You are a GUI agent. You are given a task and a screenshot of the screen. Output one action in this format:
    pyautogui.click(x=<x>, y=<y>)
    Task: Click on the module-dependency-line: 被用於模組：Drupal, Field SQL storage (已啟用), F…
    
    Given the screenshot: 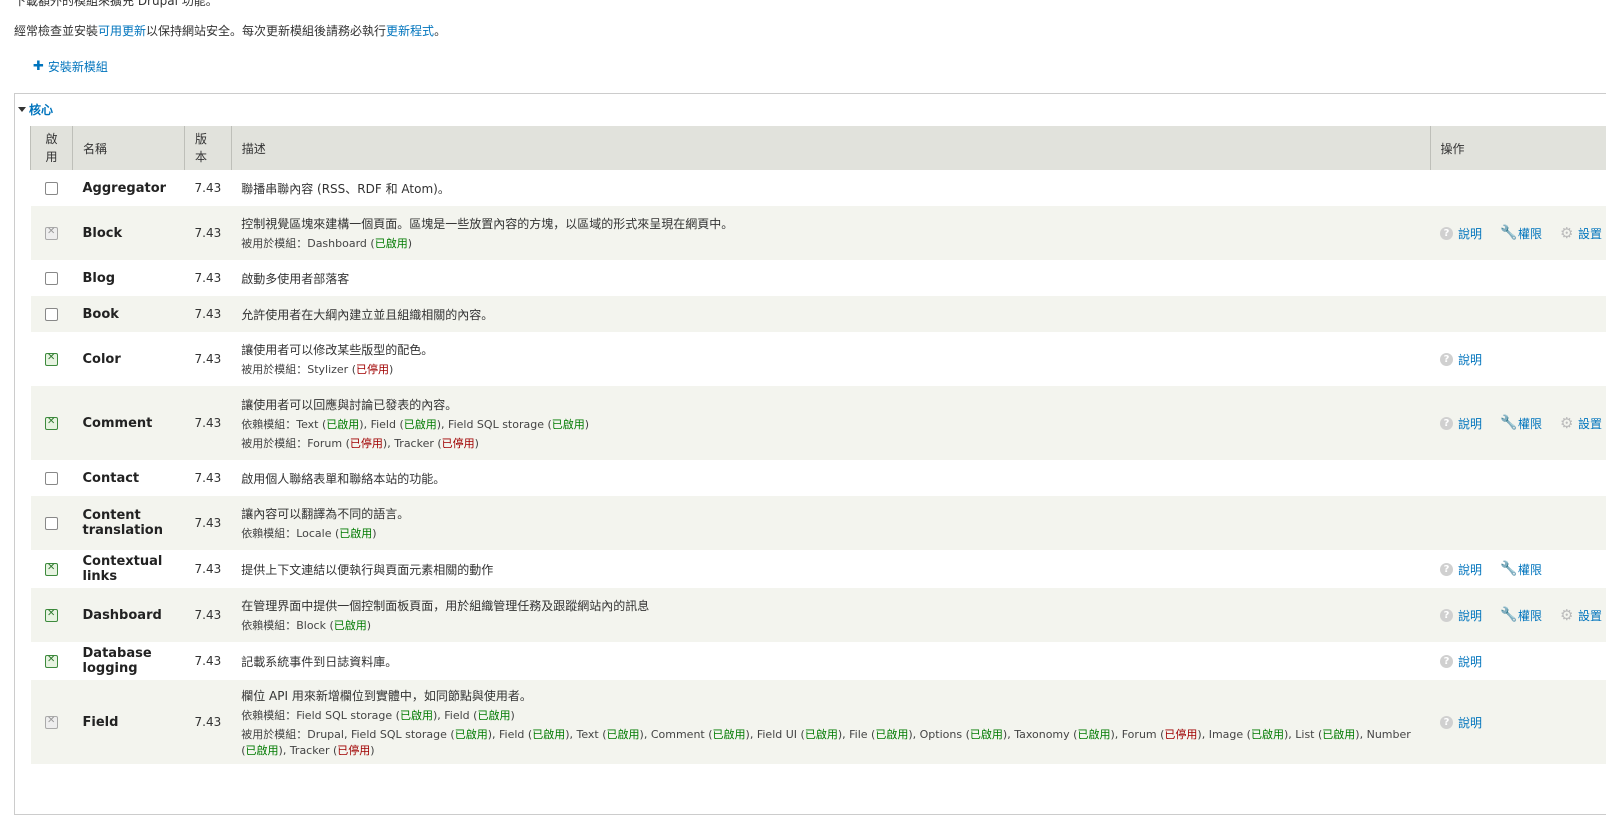 What is the action you would take?
    pyautogui.click(x=830, y=742)
    